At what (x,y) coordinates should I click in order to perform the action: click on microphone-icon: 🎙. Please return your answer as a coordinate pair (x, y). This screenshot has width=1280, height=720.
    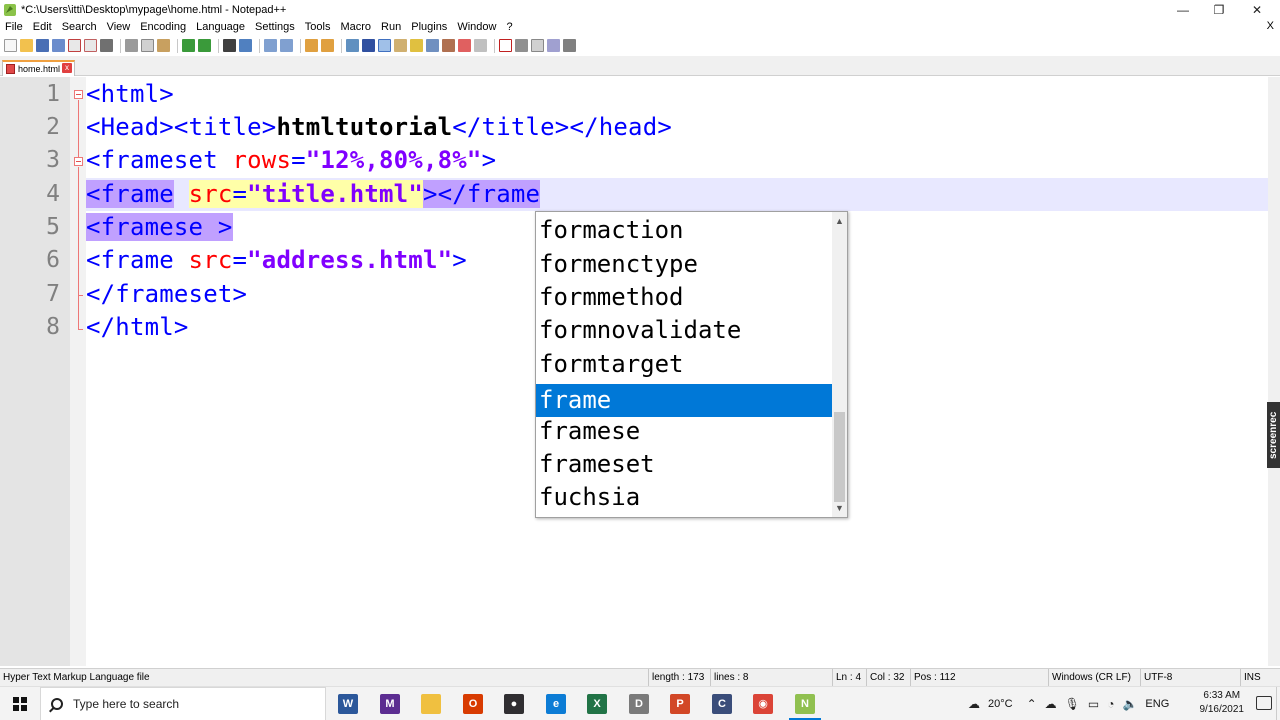
    Looking at the image, I should click on (1072, 704).